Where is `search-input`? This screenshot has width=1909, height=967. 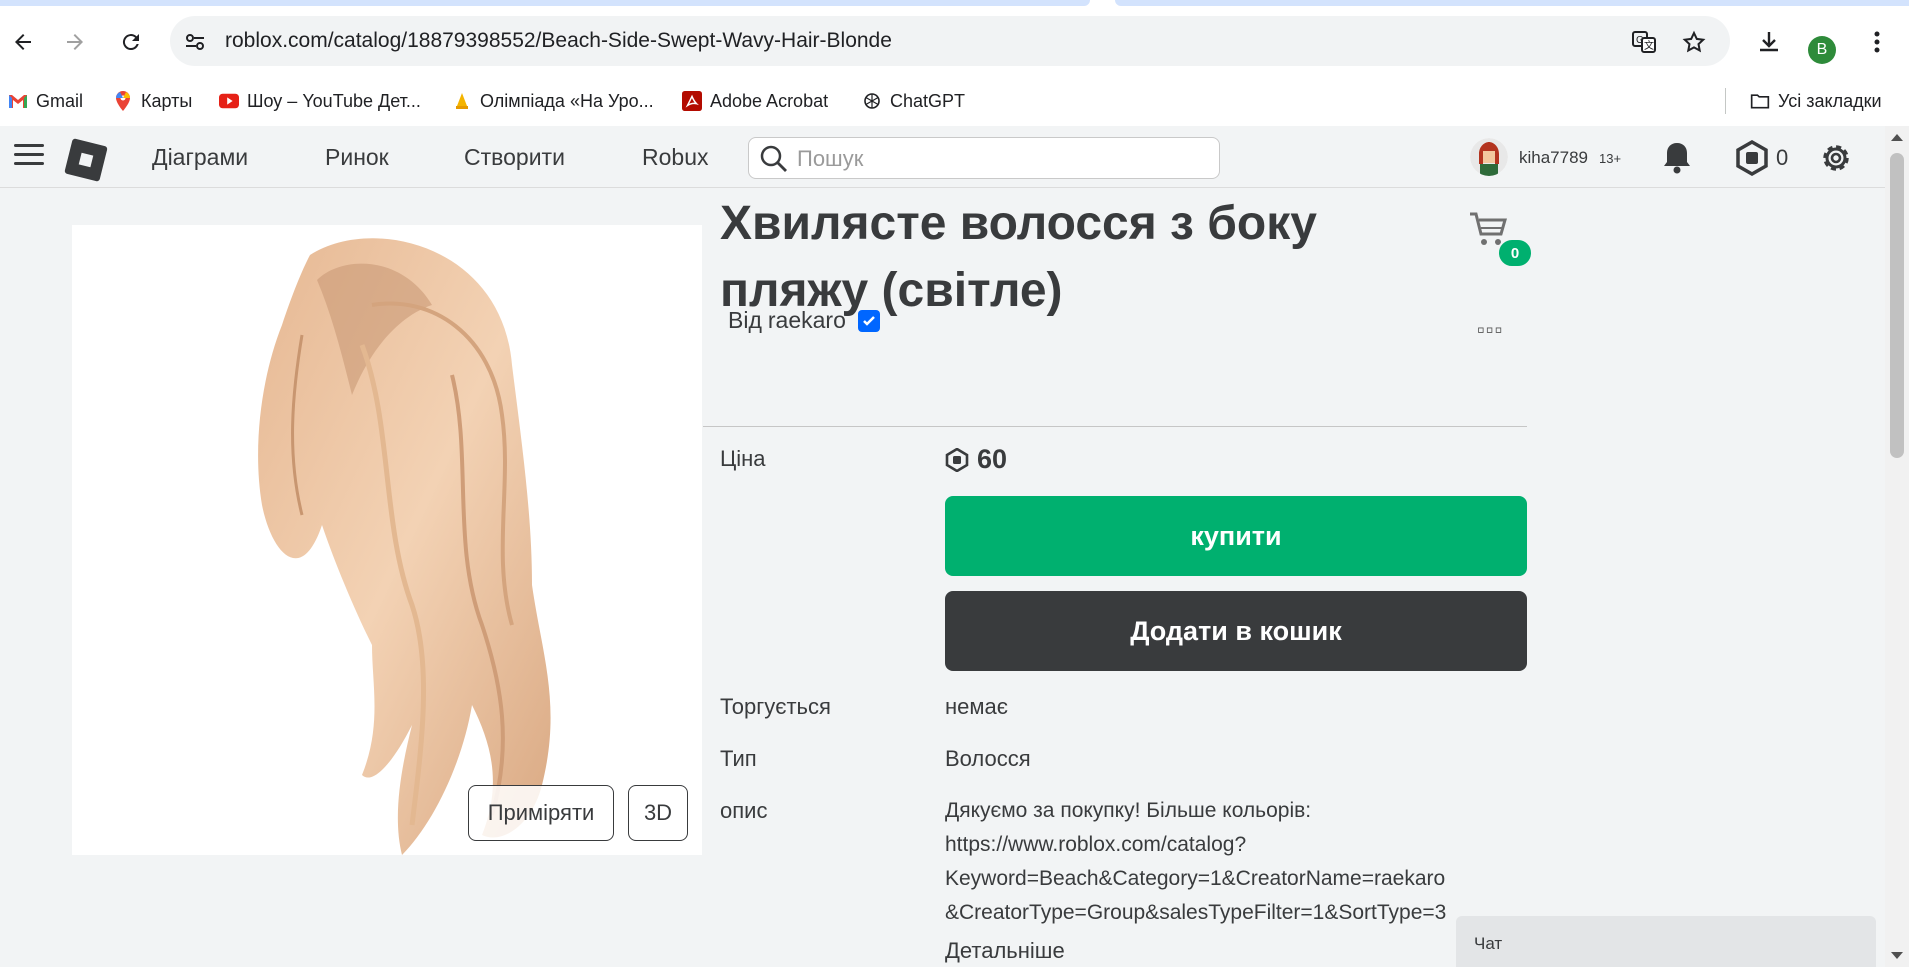 search-input is located at coordinates (997, 159).